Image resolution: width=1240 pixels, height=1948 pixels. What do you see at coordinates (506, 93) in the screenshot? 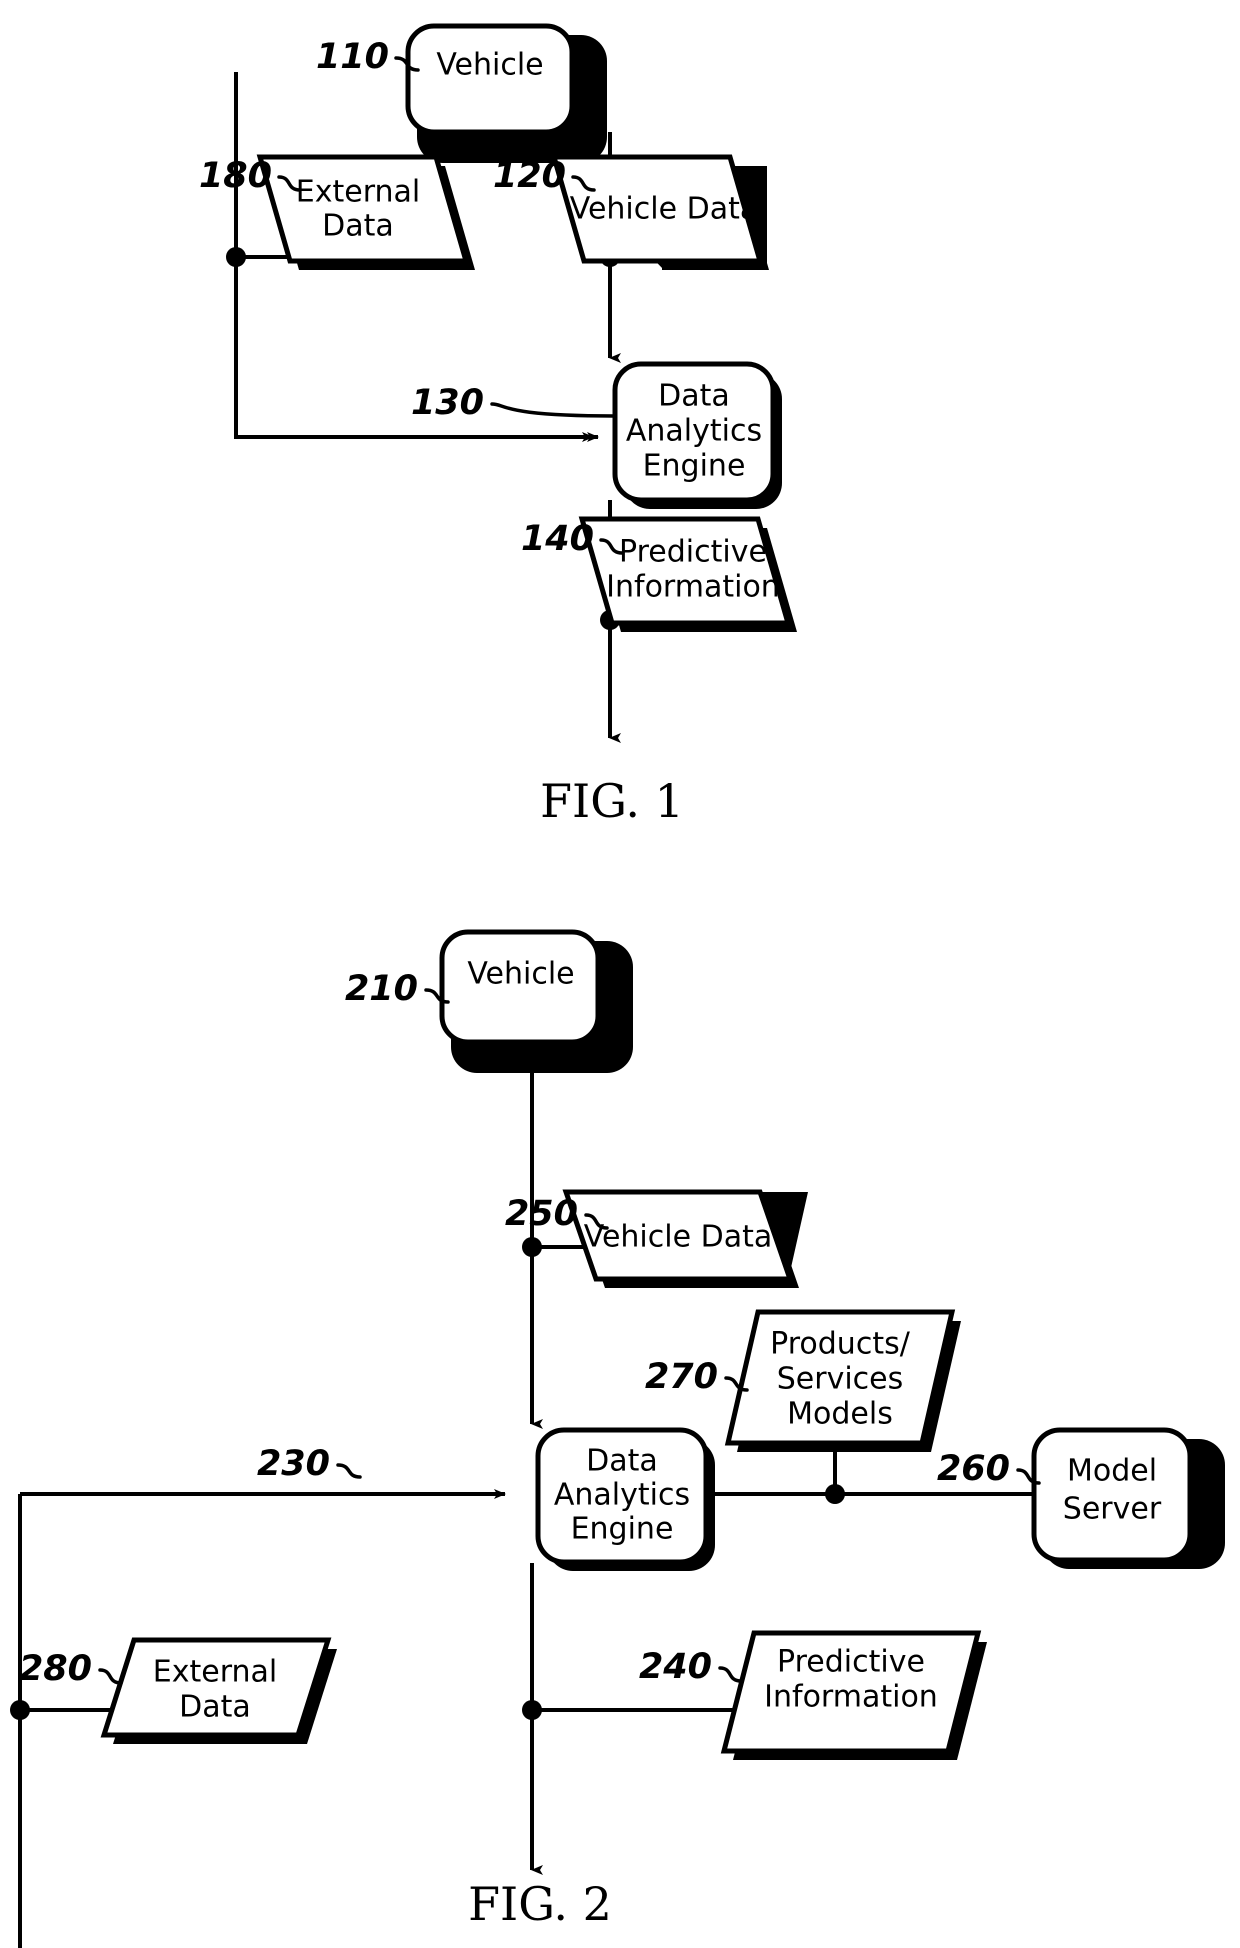
I see `fig1-node-vehicle: Vehicle` at bounding box center [506, 93].